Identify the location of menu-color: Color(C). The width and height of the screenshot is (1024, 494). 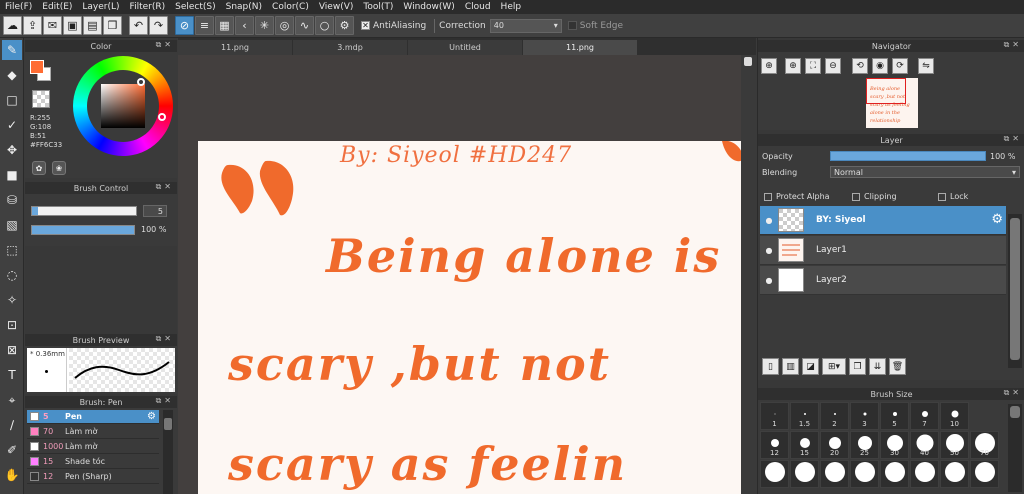
(290, 7).